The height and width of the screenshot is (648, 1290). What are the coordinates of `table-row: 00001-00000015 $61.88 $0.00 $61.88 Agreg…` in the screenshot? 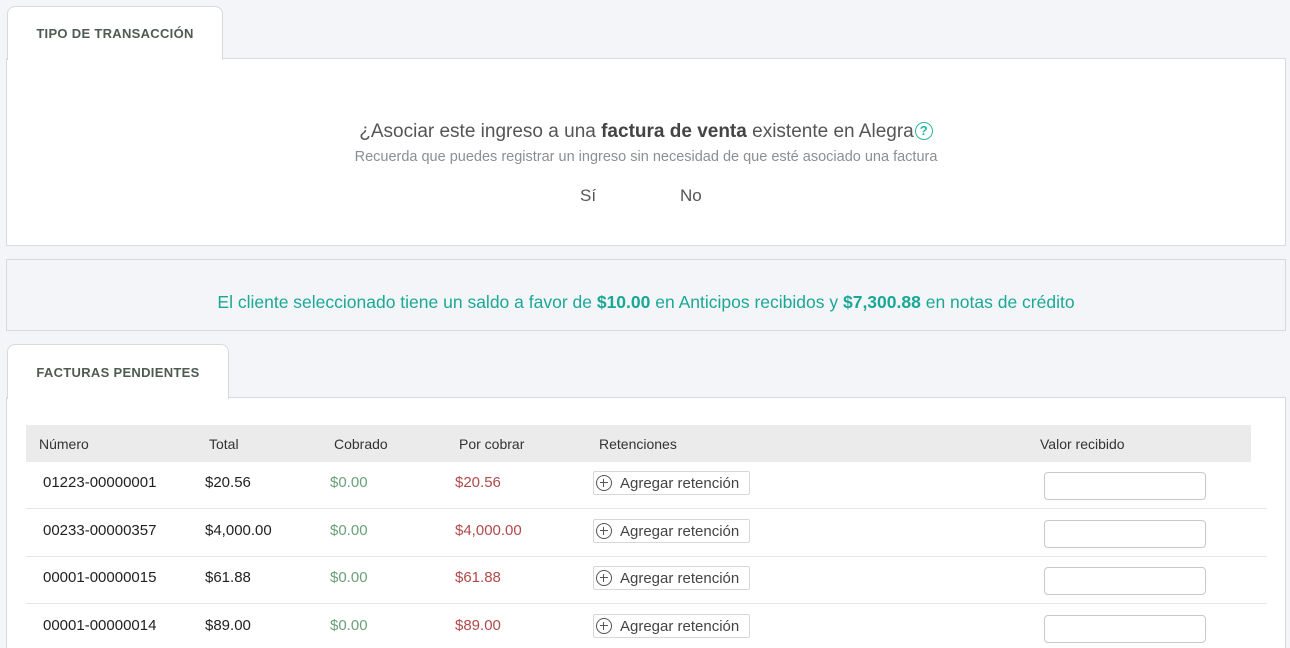 It's located at (646, 580).